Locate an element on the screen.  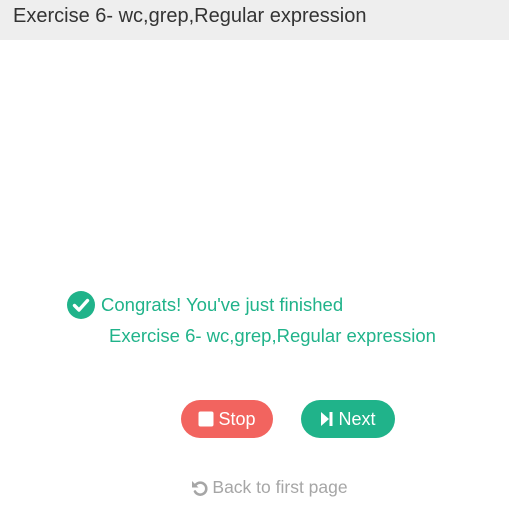
completion-message-line: Congrats! You've just finished is located at coordinates (254, 305).